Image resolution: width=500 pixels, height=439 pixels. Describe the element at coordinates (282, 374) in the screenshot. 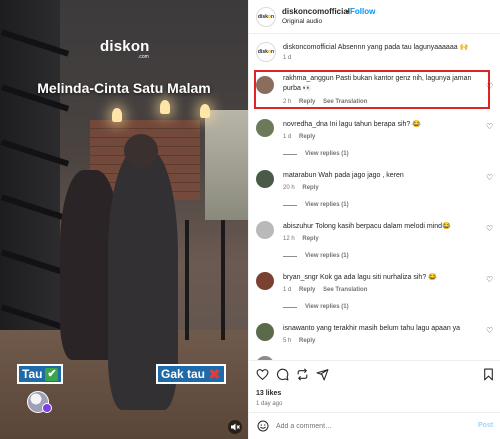

I see `comment-icon` at that location.